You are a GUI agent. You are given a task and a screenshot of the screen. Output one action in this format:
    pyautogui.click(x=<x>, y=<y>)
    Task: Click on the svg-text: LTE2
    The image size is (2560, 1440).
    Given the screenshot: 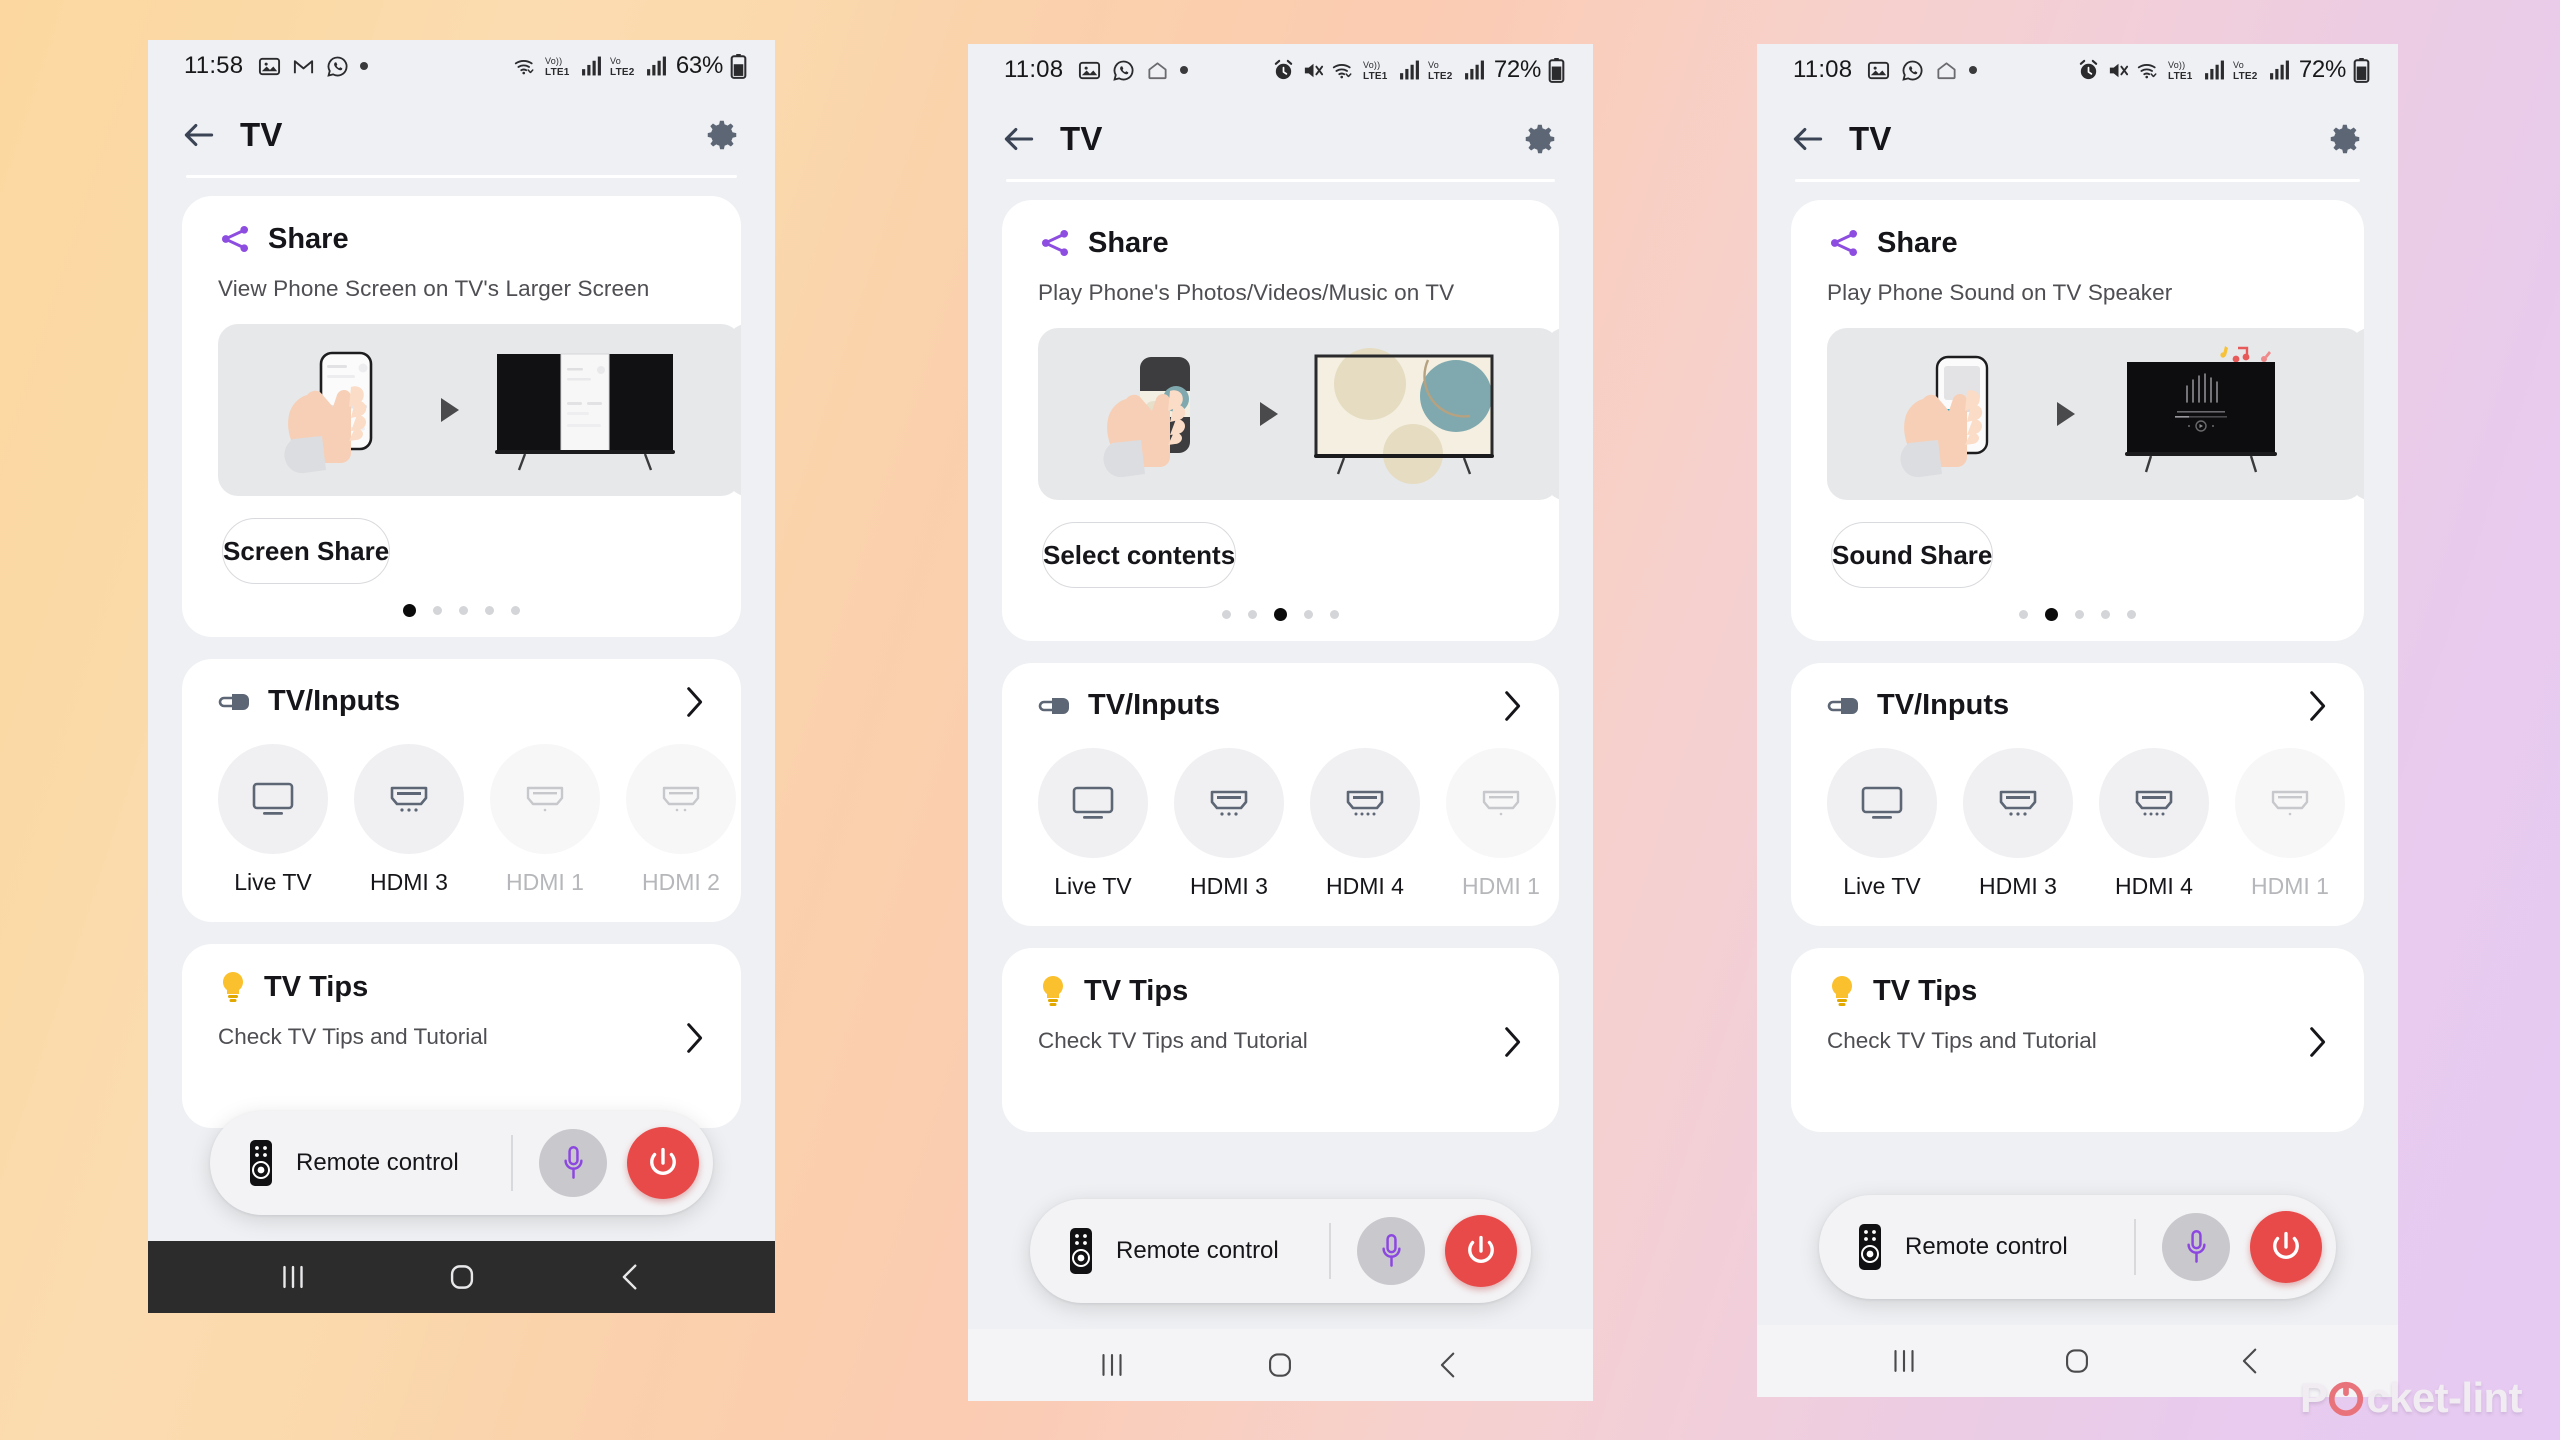 What is the action you would take?
    pyautogui.click(x=1440, y=76)
    